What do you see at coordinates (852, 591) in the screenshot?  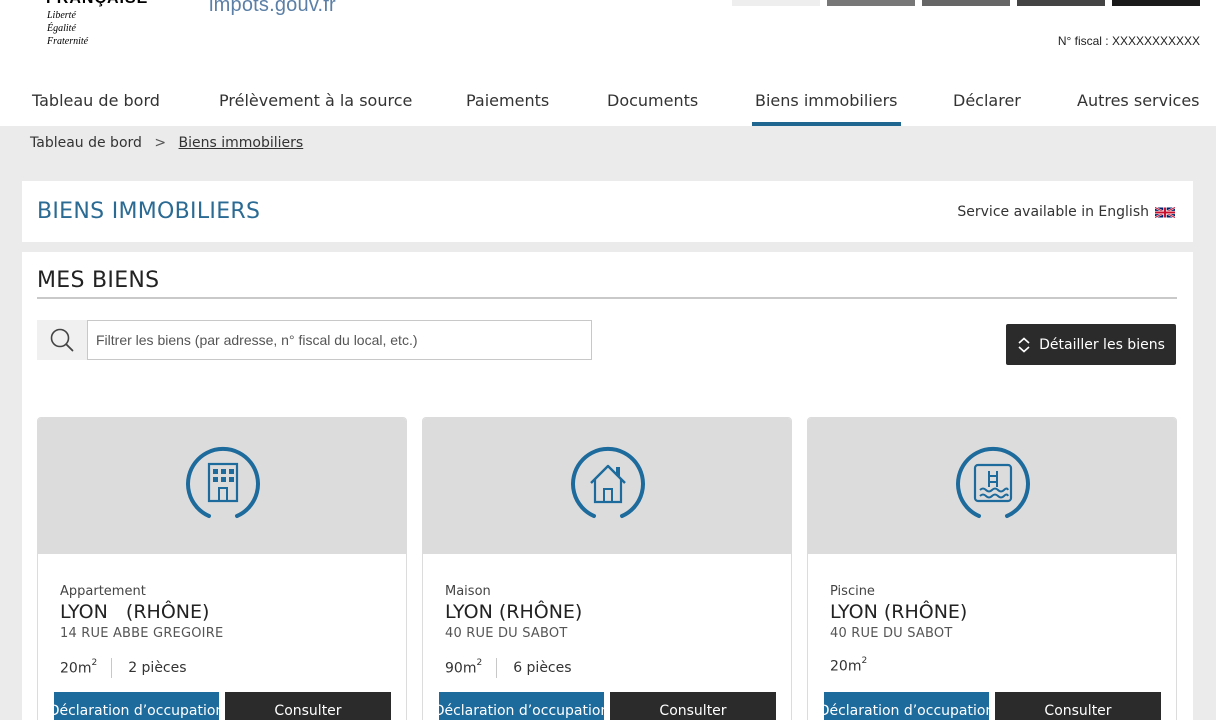 I see `property-type: Piscine` at bounding box center [852, 591].